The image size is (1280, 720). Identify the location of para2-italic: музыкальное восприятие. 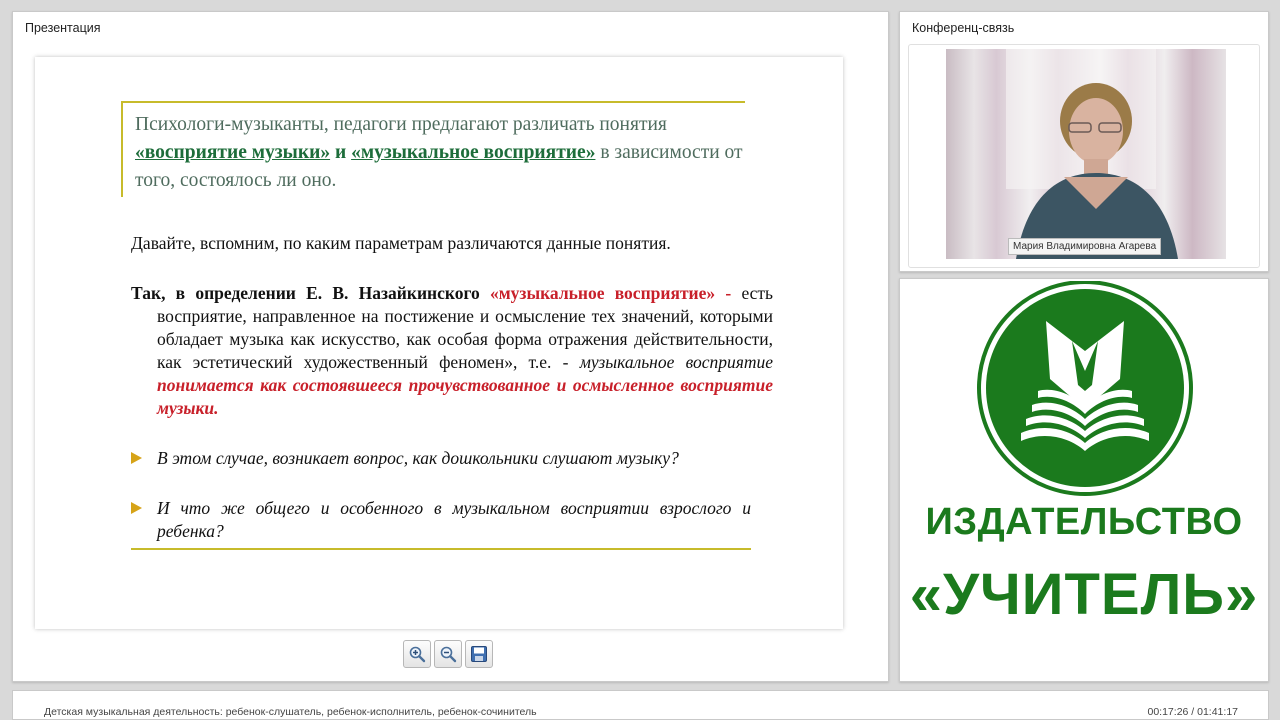
(676, 362).